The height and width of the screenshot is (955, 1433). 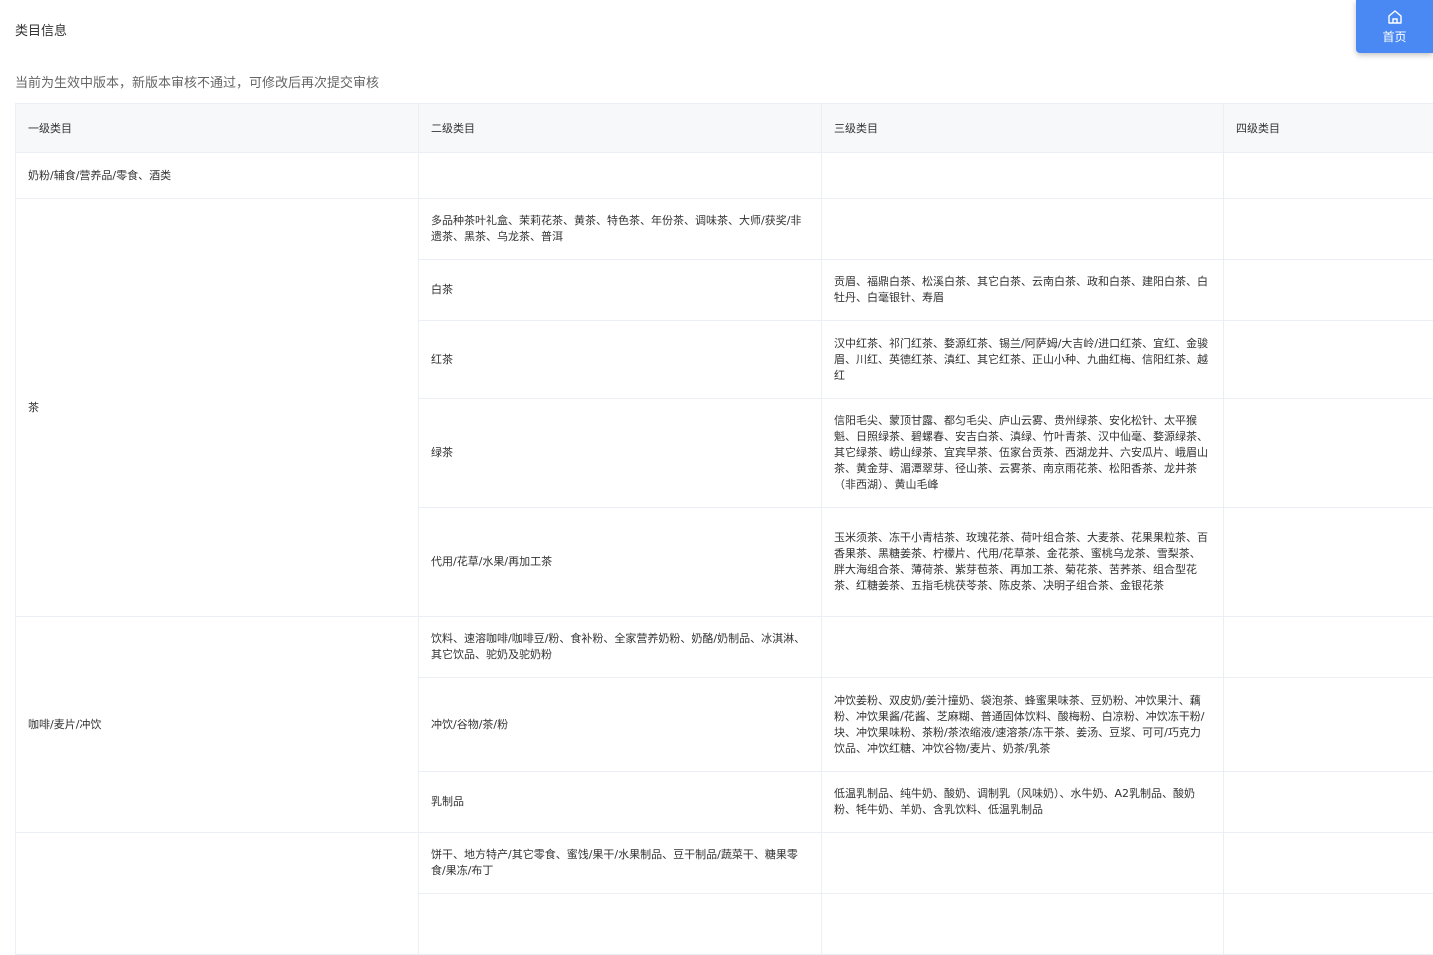 What do you see at coordinates (217, 725) in the screenshot?
I see `level1-cell: 咖啡/麦片/冲饮` at bounding box center [217, 725].